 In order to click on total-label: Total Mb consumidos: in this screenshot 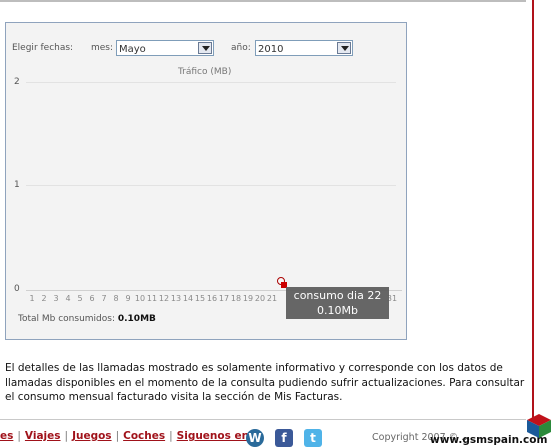, I will do `click(66, 319)`.